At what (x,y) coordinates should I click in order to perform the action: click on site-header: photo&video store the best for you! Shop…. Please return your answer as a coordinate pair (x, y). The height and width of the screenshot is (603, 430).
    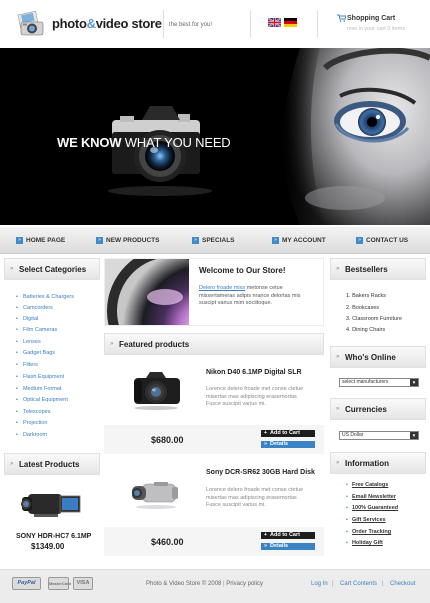
    Looking at the image, I should click on (215, 24).